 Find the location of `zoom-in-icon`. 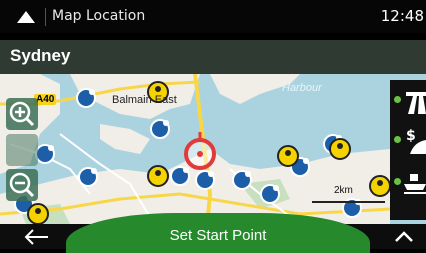

zoom-in-icon is located at coordinates (22, 114).